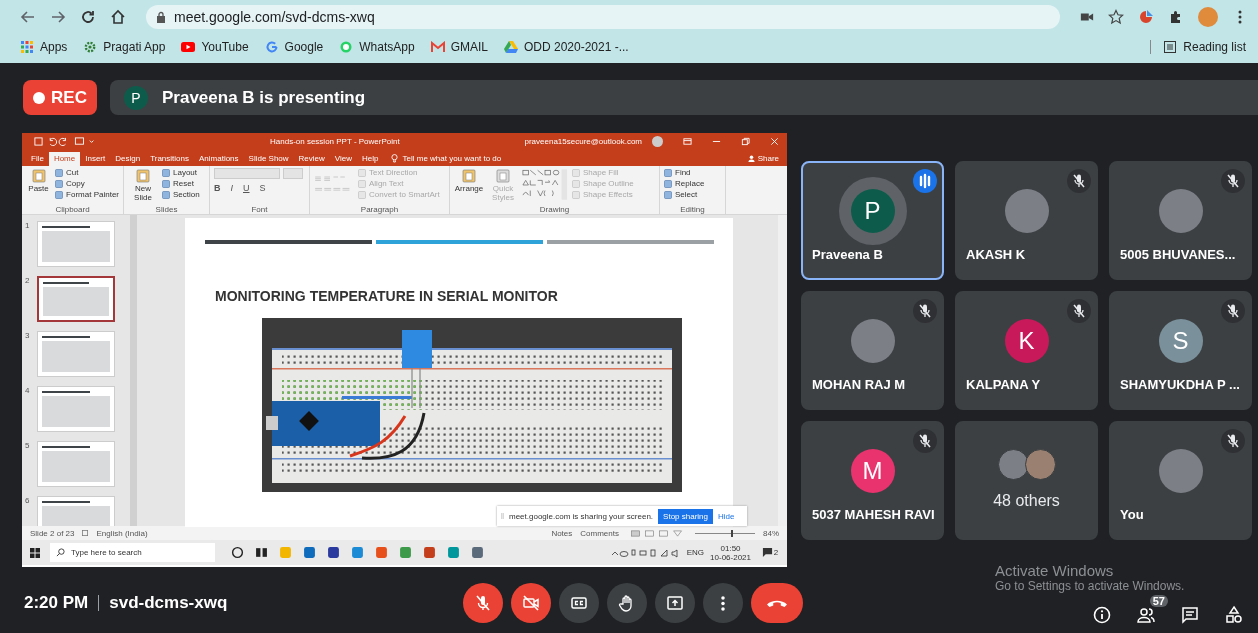  I want to click on participant-tile: M 5037 MAHESH RAVI, so click(872, 480).